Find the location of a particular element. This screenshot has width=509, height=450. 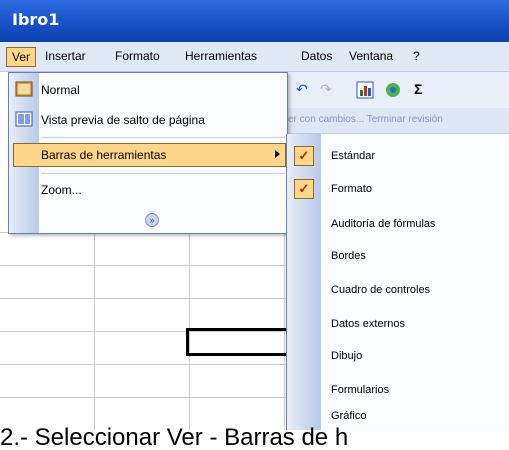

submenu-dibujo: Dibujo is located at coordinates (346, 356).